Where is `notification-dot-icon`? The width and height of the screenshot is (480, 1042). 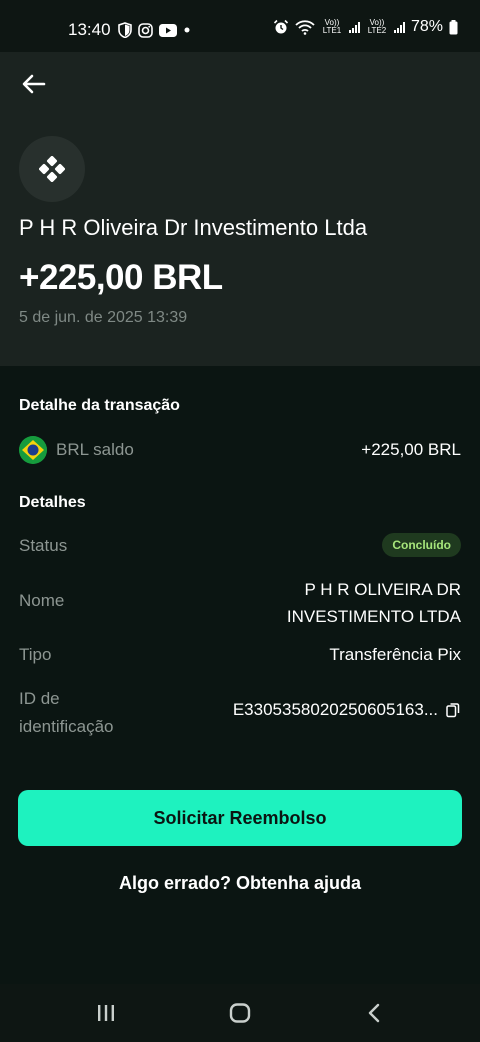
notification-dot-icon is located at coordinates (187, 30).